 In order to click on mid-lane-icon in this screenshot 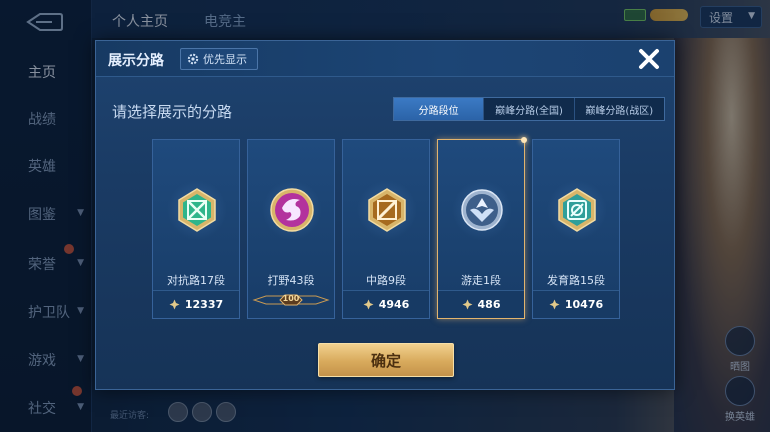, I will do `click(387, 210)`.